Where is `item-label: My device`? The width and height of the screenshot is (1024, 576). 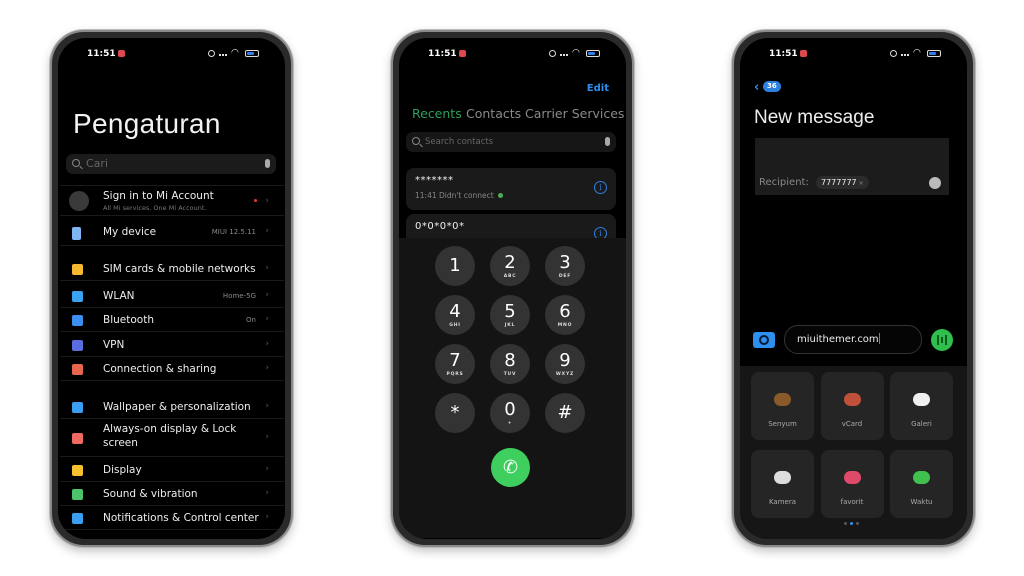
item-label: My device is located at coordinates (130, 232).